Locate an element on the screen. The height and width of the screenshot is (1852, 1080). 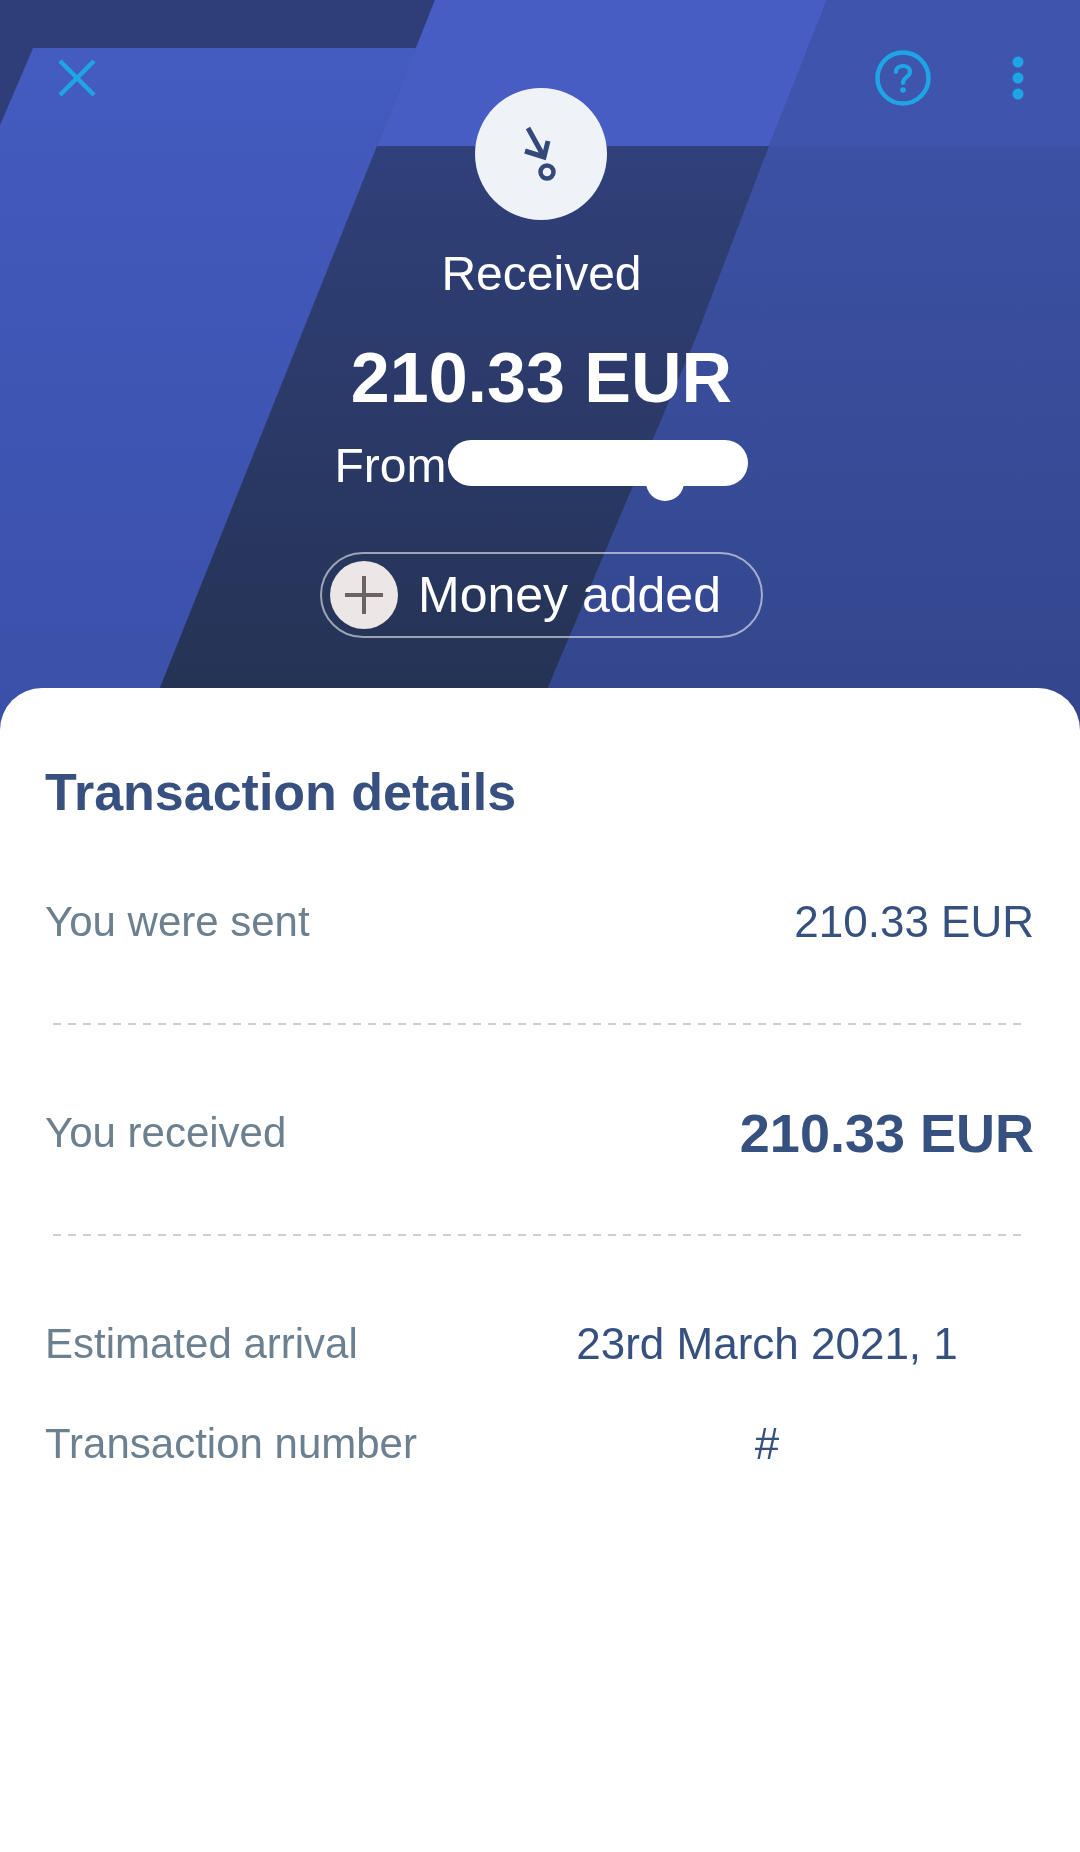
close-icon is located at coordinates (77, 78).